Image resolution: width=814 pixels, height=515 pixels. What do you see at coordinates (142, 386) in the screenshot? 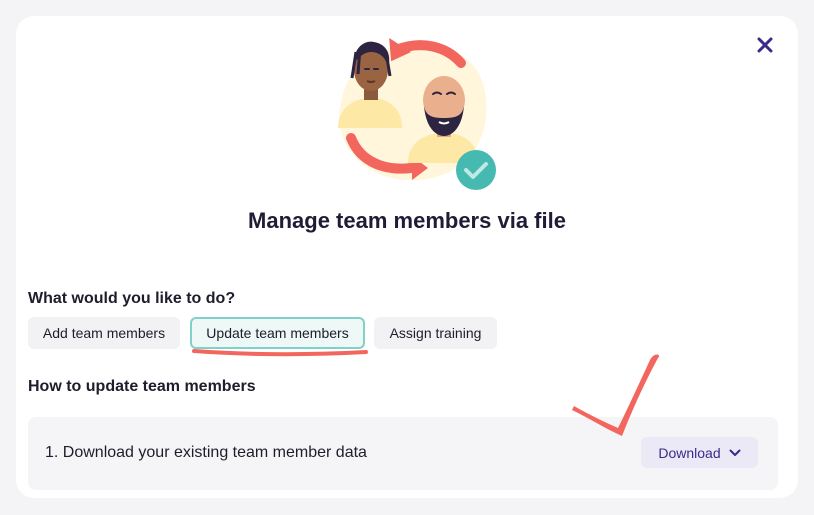
I see `section-title: How to update team members` at bounding box center [142, 386].